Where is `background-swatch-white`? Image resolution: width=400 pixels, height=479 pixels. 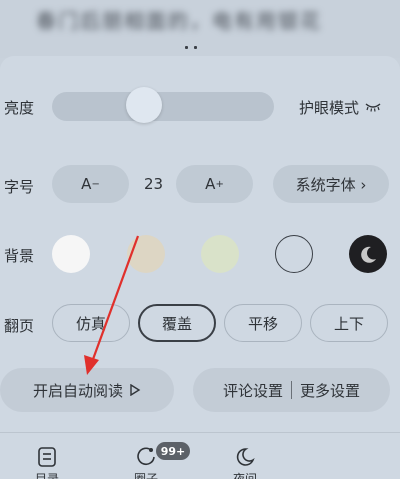 background-swatch-white is located at coordinates (71, 254).